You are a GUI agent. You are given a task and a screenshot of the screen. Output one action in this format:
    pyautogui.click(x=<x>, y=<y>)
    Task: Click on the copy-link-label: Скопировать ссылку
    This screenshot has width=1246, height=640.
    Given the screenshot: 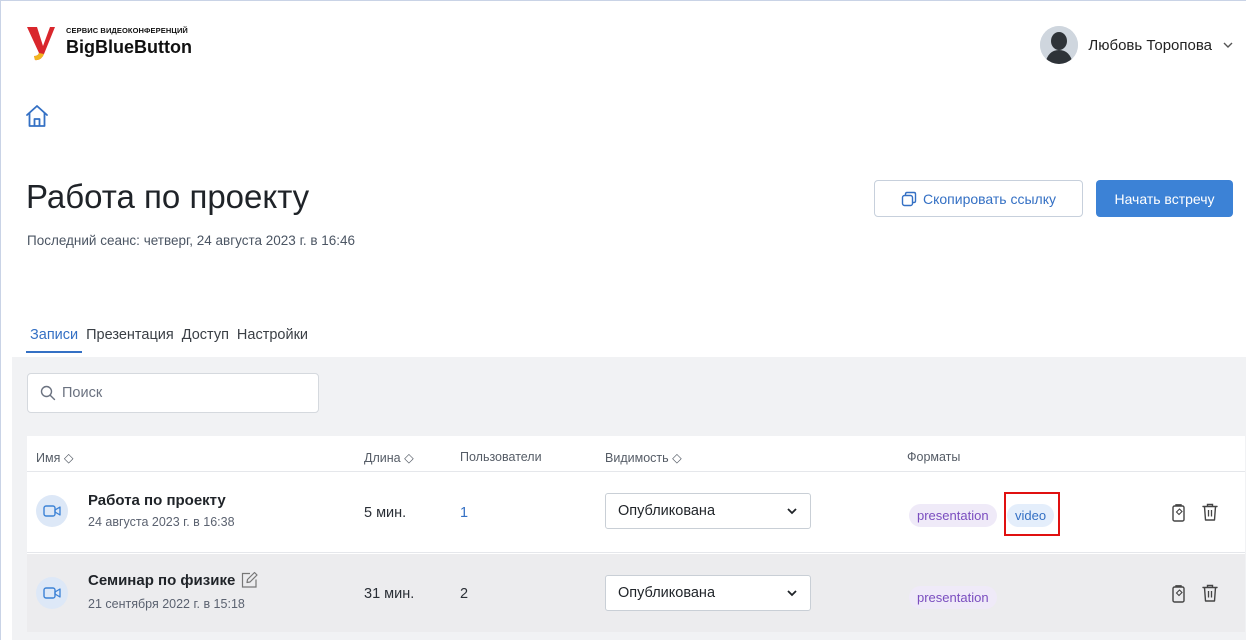 What is the action you would take?
    pyautogui.click(x=989, y=198)
    